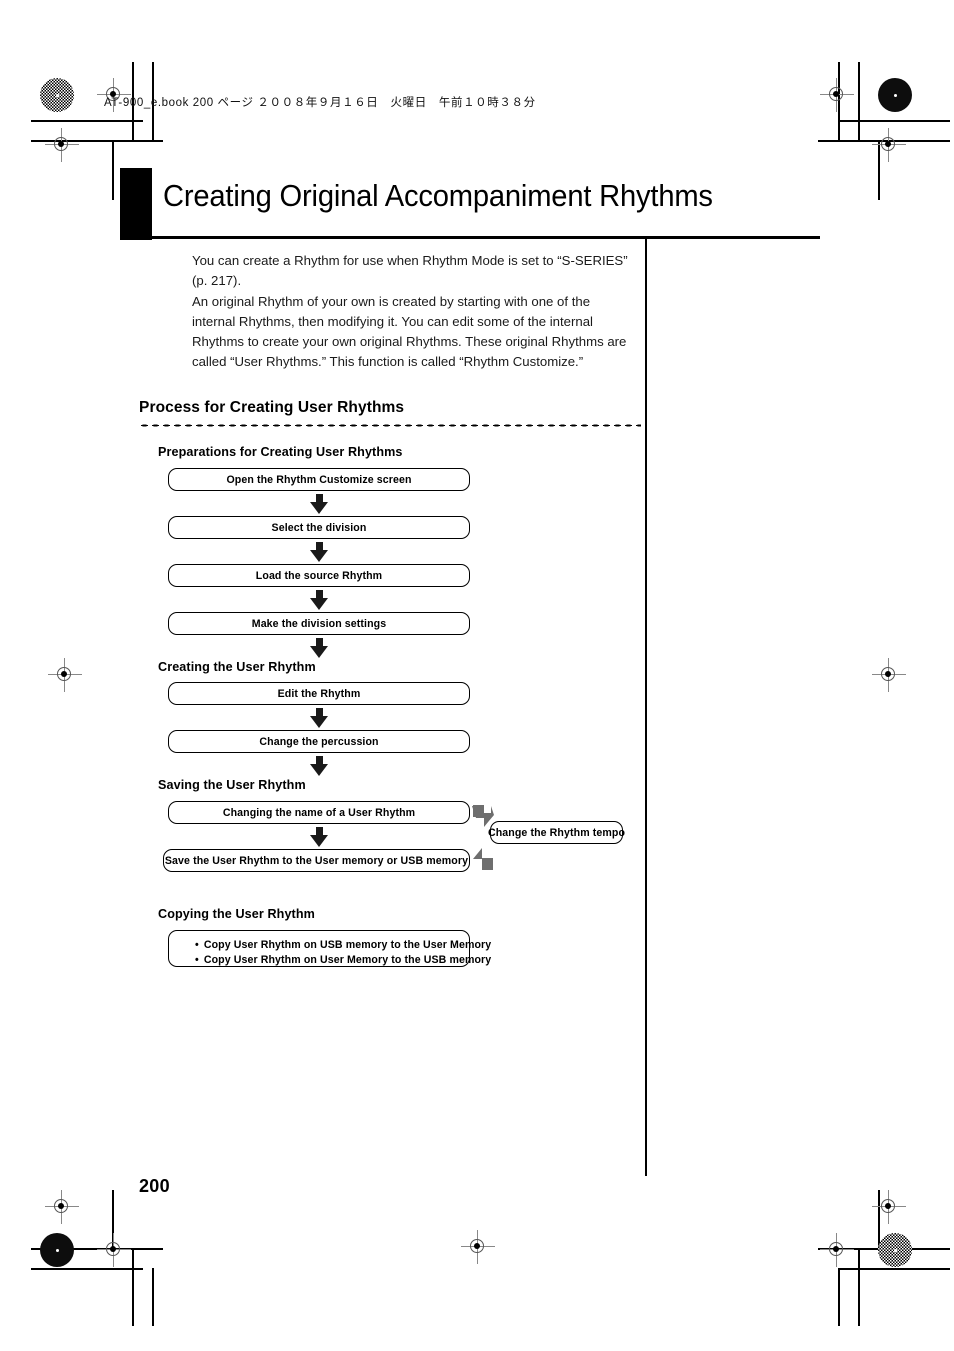  Describe the element at coordinates (57, 1250) in the screenshot. I see `registration-target-bottom-left` at that location.